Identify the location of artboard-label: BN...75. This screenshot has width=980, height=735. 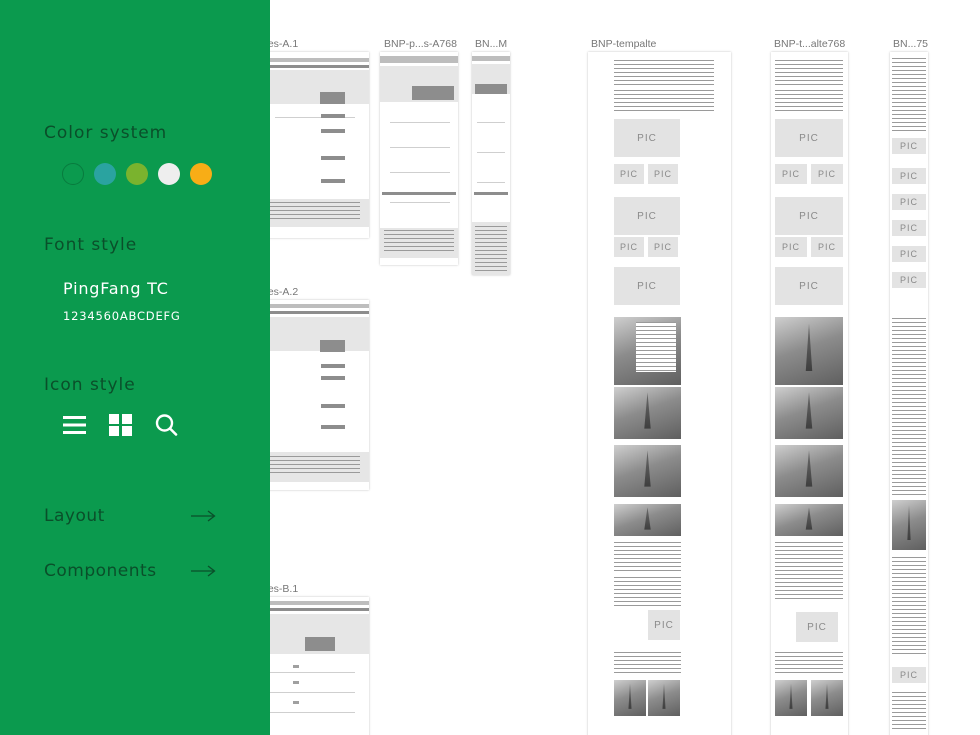
(910, 44).